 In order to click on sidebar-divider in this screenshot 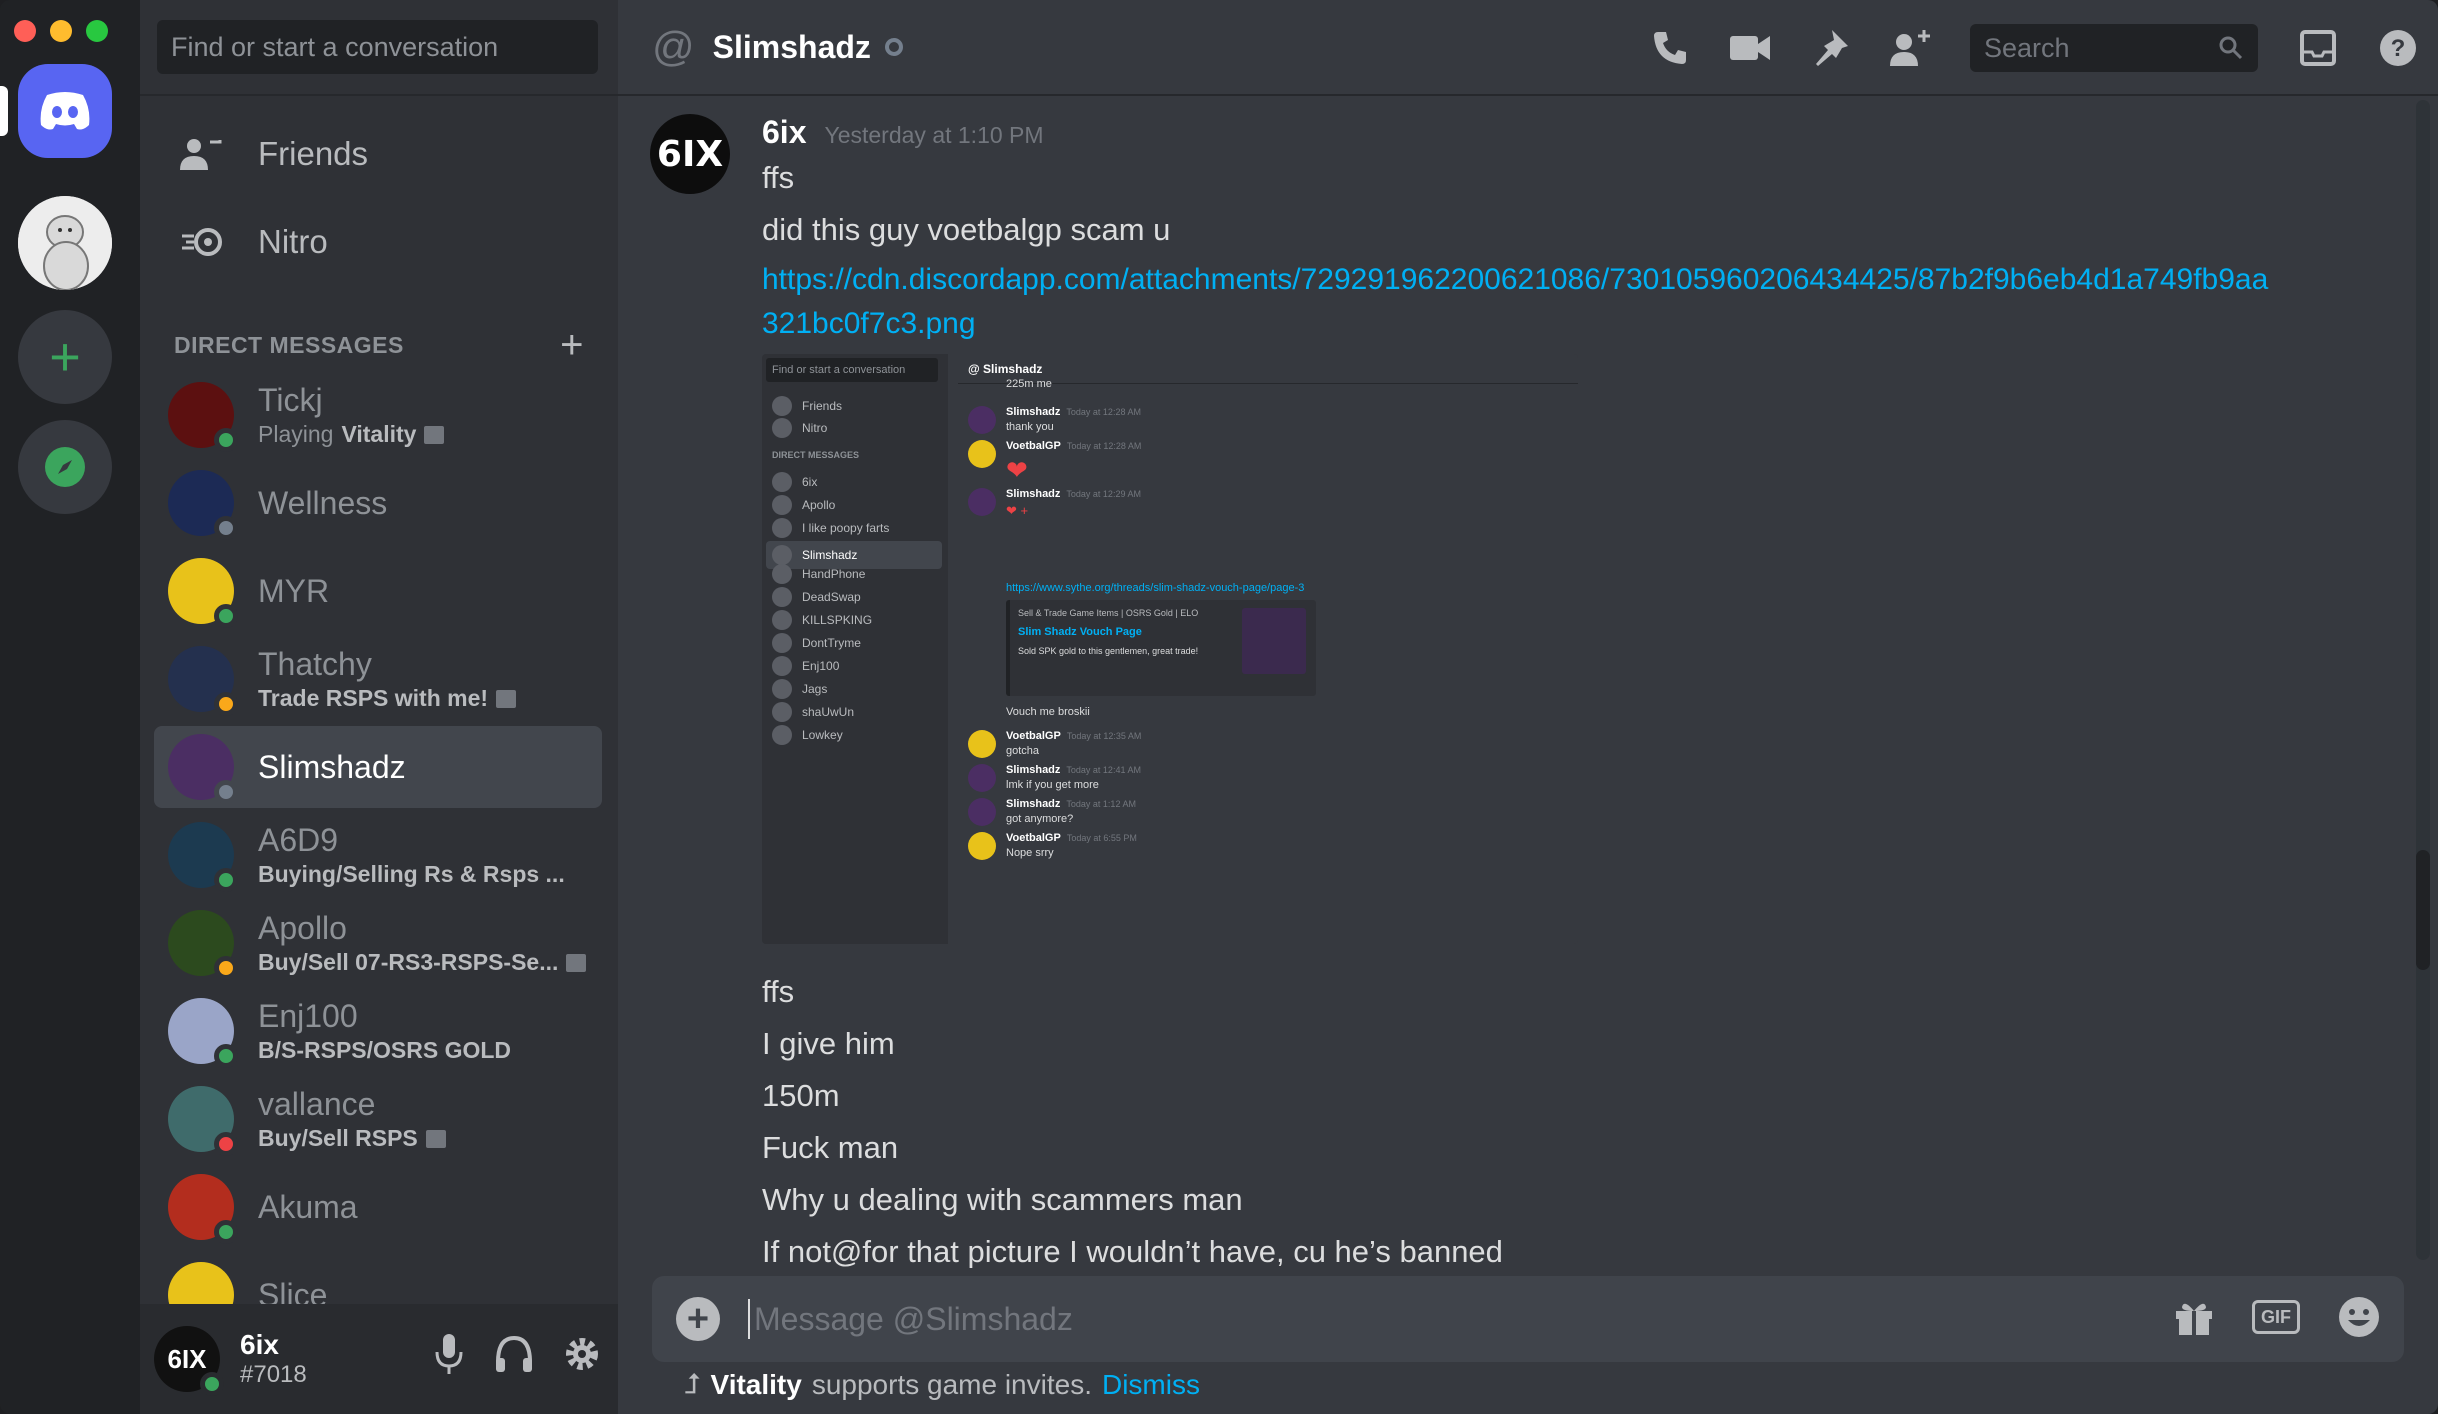, I will do `click(379, 95)`.